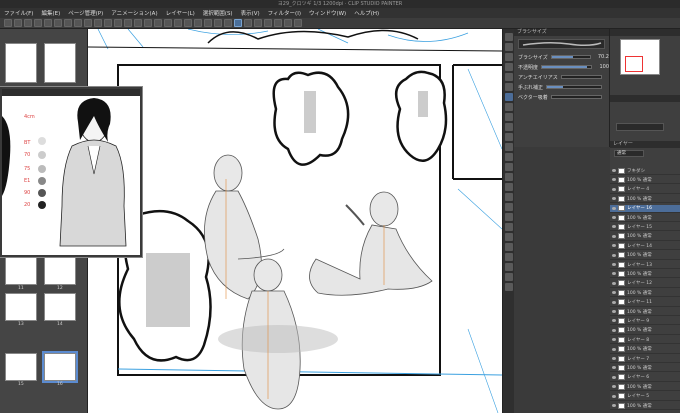 The width and height of the screenshot is (680, 413). What do you see at coordinates (645, 284) in the screenshot?
I see `layer-row: レイヤー 12` at bounding box center [645, 284].